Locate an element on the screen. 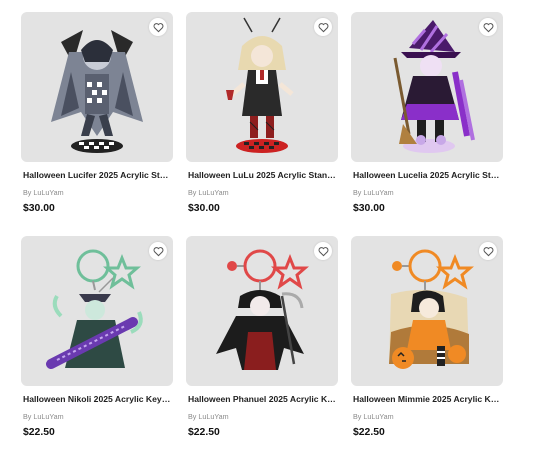  product-title: Halloween Lucelia 2025 Acrylic Standee is located at coordinates (427, 175).